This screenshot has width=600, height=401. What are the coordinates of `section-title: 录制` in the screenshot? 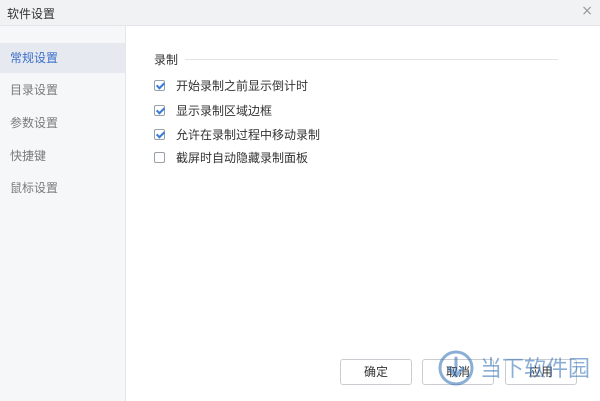 It's located at (166, 60).